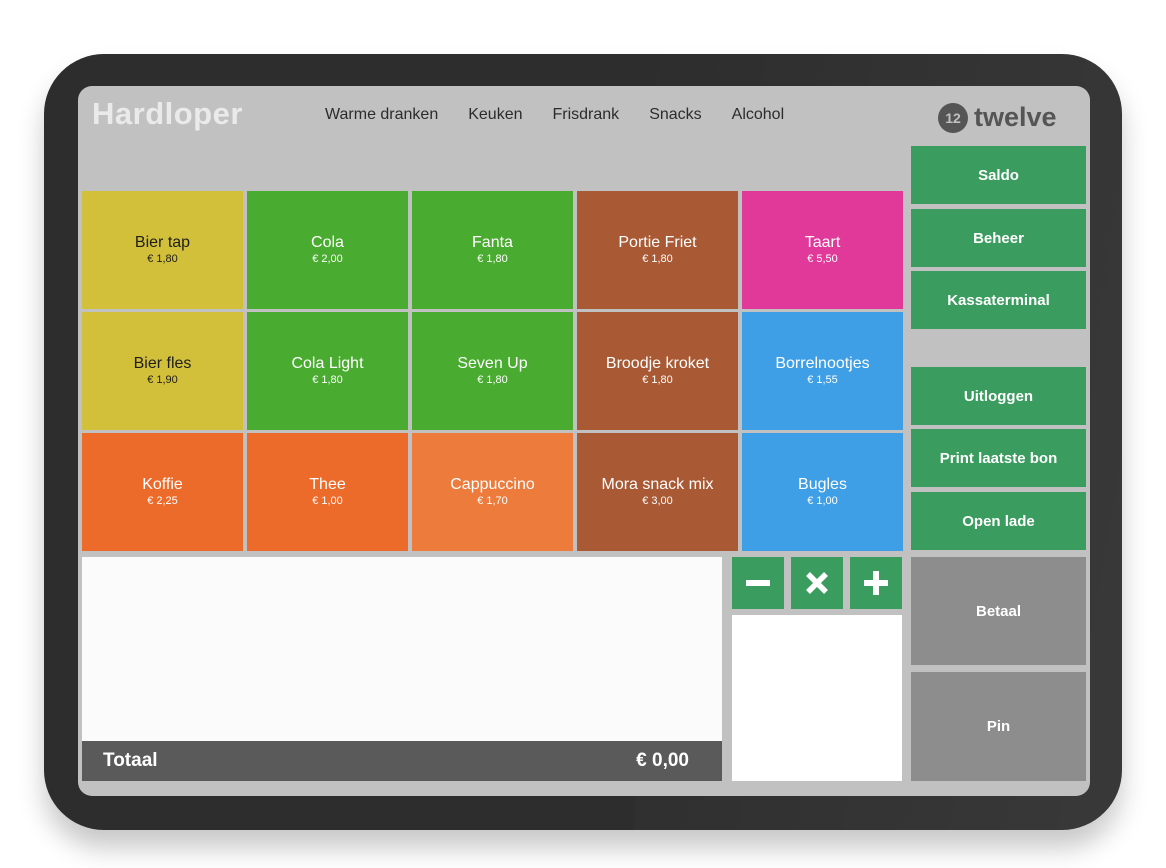  I want to click on minus-icon, so click(758, 583).